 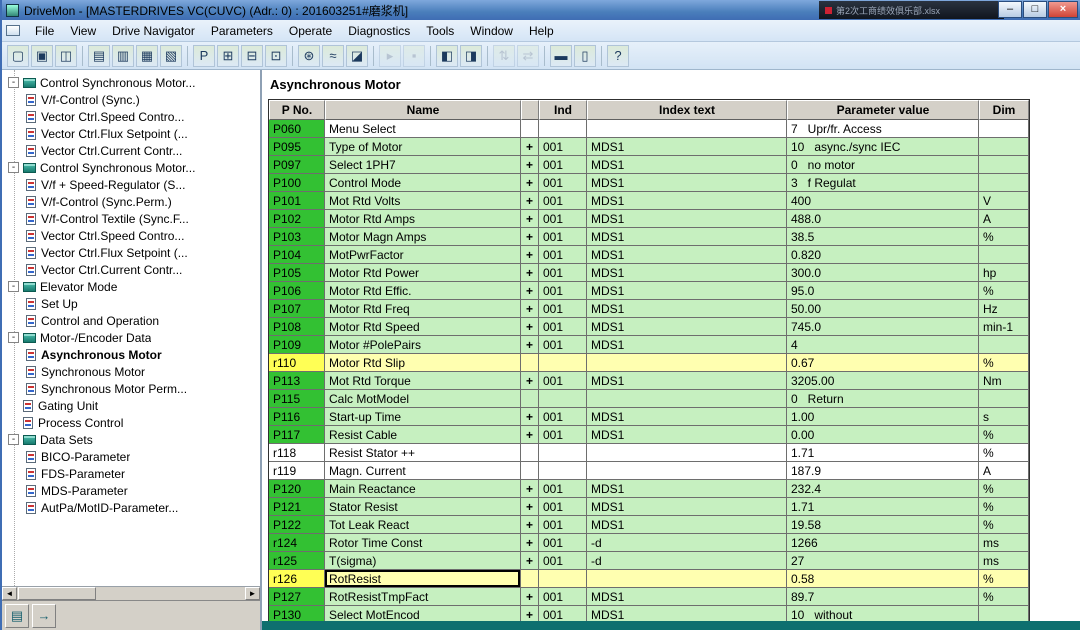 What do you see at coordinates (649, 219) in the screenshot?
I see `param-row-p102: P102 Motor Rtd Amps +001 MDS1 488.0 A` at bounding box center [649, 219].